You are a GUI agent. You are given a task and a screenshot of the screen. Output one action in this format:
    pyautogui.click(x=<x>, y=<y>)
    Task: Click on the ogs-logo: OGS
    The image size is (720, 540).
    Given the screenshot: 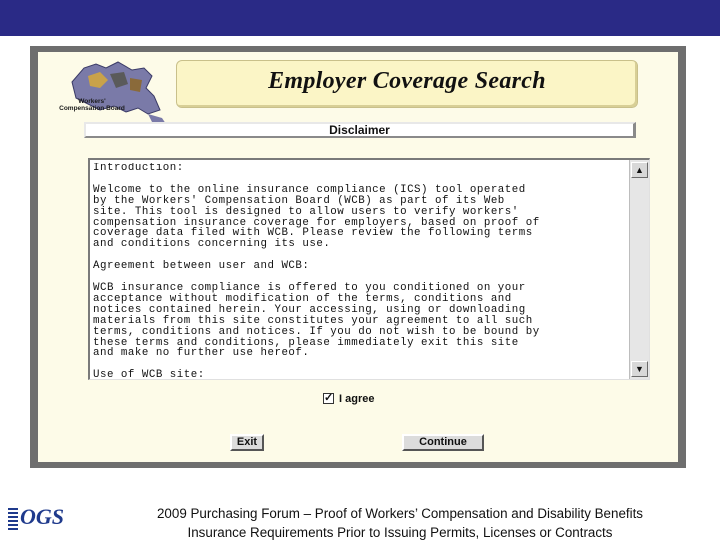 What is the action you would take?
    pyautogui.click(x=35, y=521)
    